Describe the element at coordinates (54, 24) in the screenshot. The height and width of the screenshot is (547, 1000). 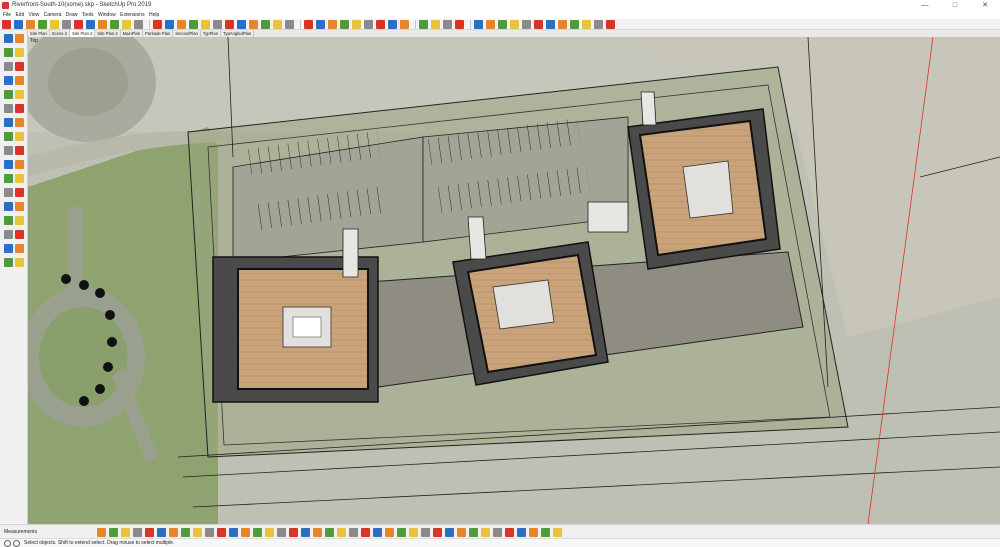
I see `undo-icon` at that location.